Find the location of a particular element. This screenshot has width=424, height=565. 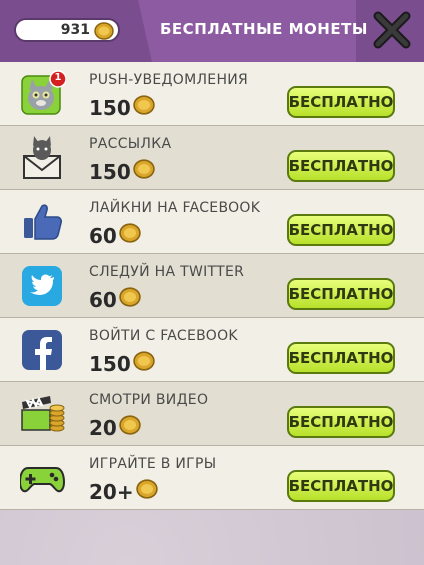

offer-title: РАССЫЛКА is located at coordinates (130, 144).